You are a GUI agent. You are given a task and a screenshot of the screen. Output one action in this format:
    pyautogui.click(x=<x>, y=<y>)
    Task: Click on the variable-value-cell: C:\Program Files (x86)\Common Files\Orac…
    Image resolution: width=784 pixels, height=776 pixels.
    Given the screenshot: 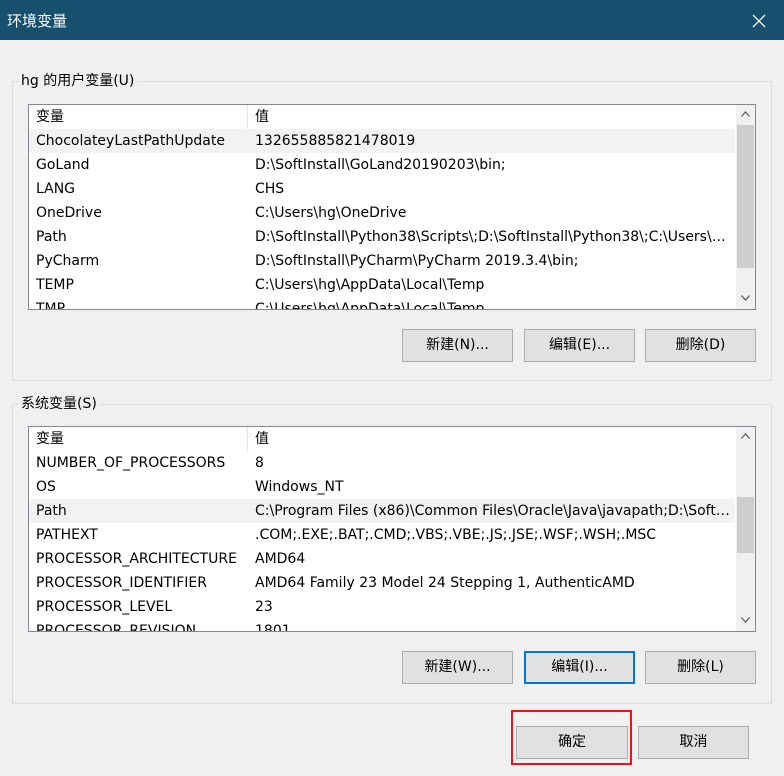 What is the action you would take?
    pyautogui.click(x=494, y=511)
    